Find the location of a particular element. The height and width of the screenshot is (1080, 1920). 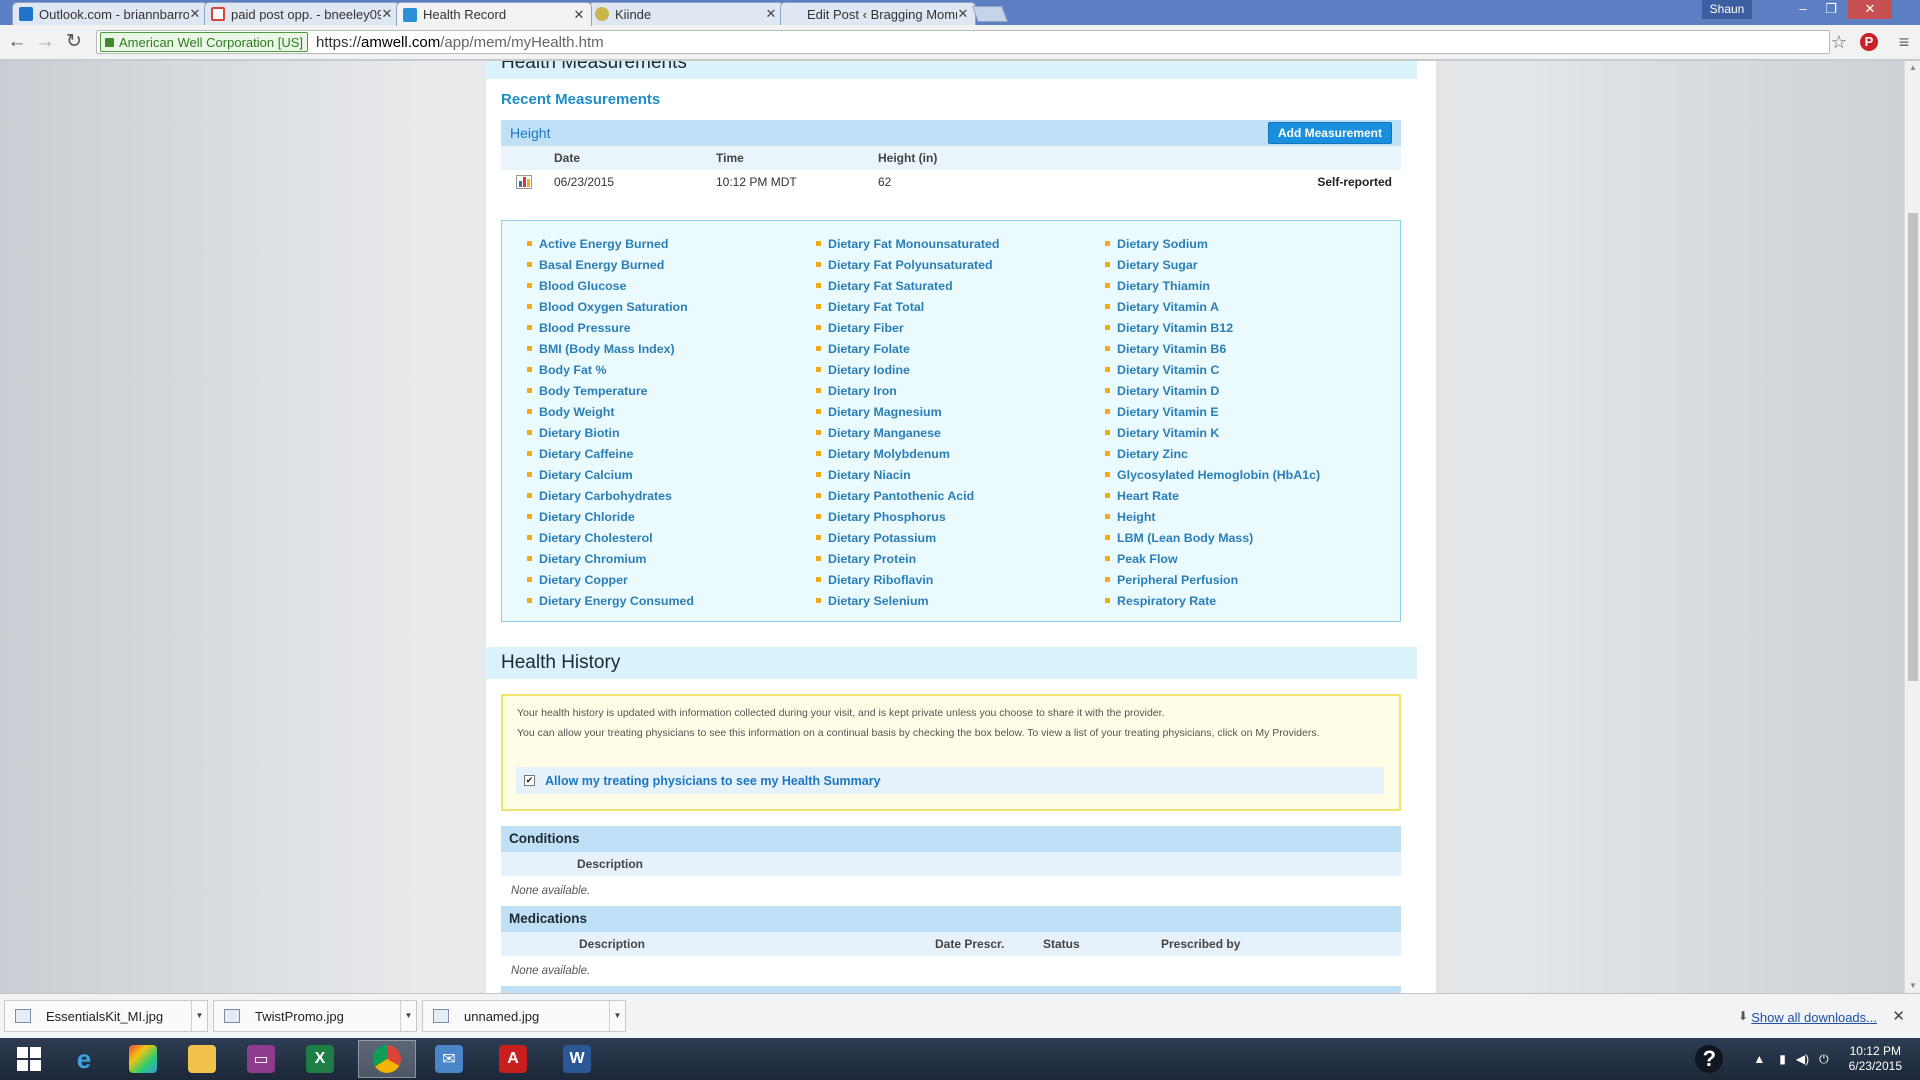

measurement-type-link: Dietary Thiamin is located at coordinates (1212, 285).